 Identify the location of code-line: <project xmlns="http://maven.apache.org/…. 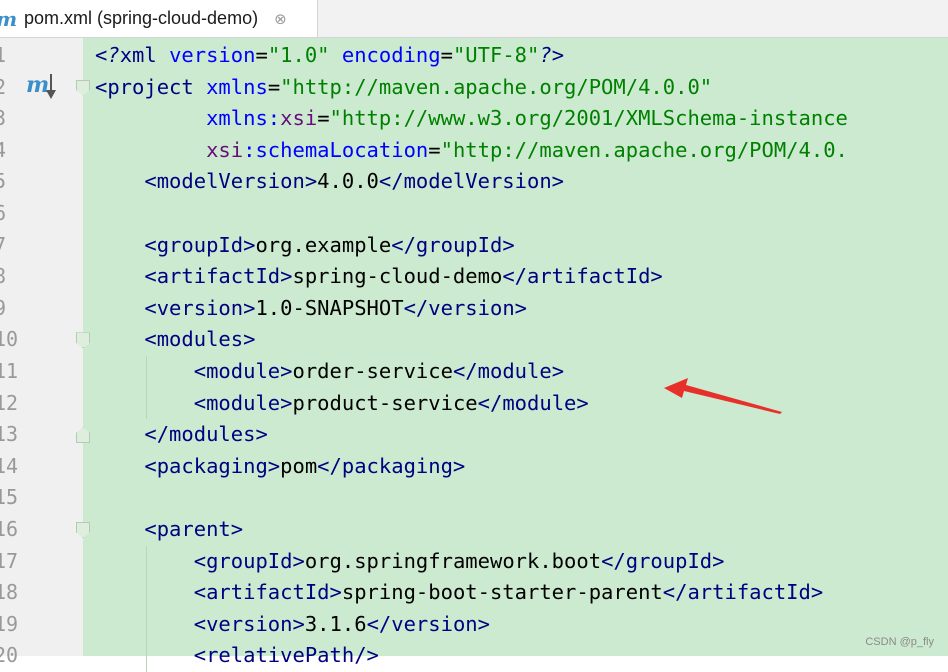
(403, 88).